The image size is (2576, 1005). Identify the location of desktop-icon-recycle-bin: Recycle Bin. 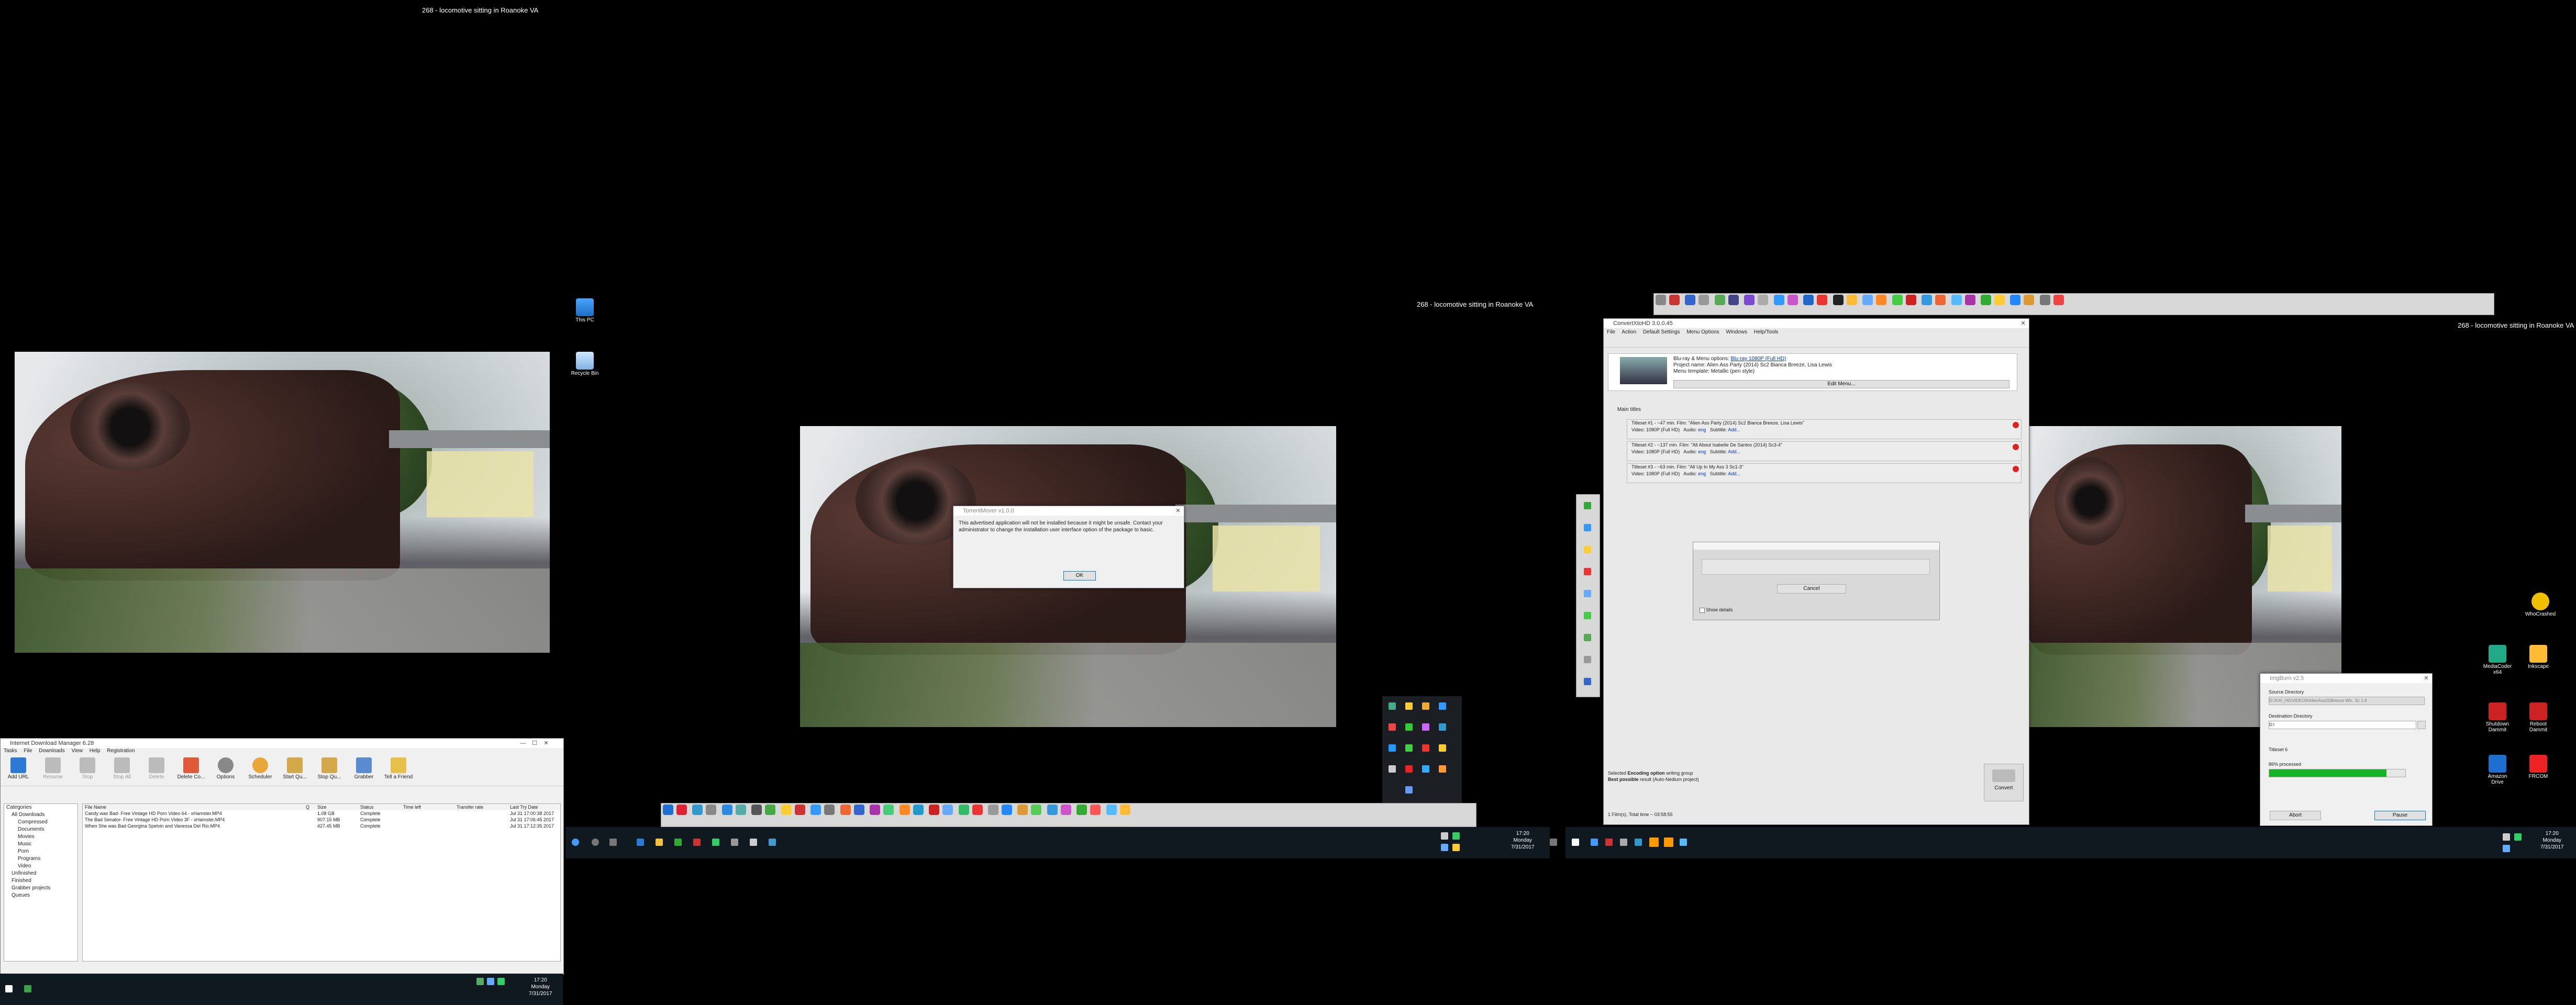
(585, 364).